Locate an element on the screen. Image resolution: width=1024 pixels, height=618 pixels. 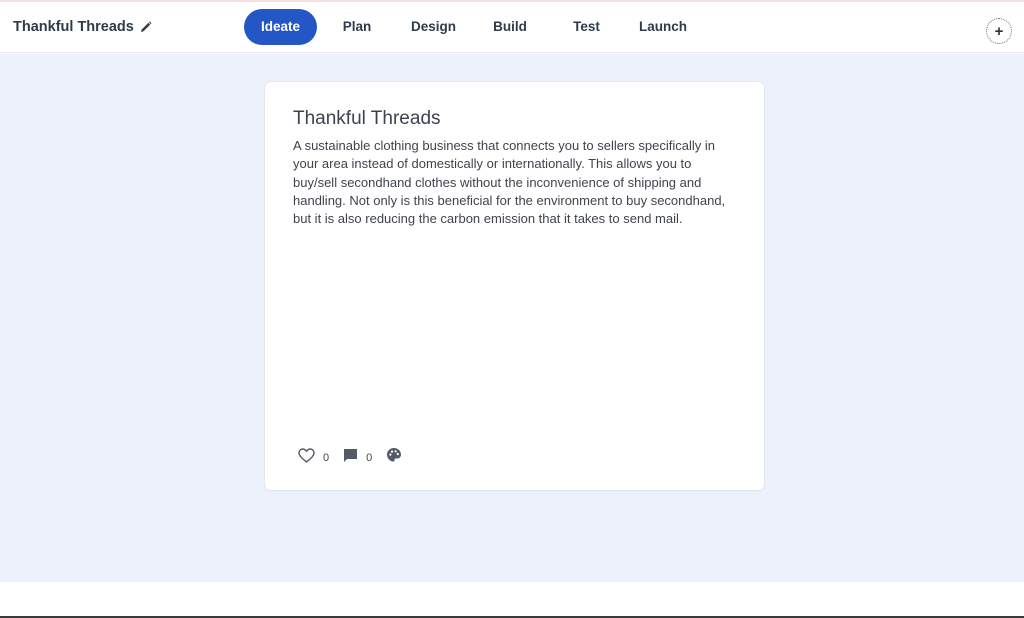
tab-test: Test is located at coordinates (586, 27).